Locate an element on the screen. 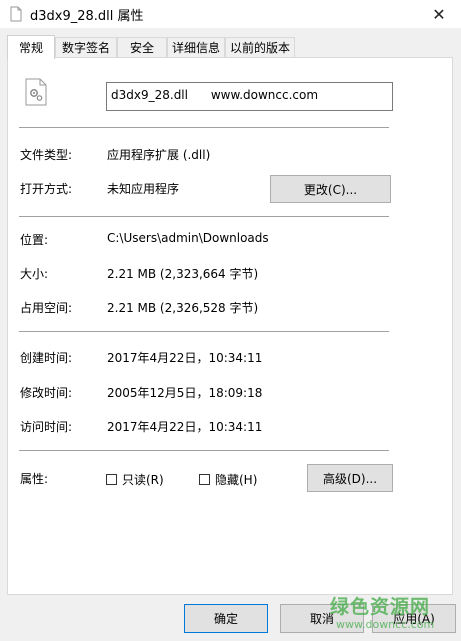  file-icon is located at coordinates (16, 14).